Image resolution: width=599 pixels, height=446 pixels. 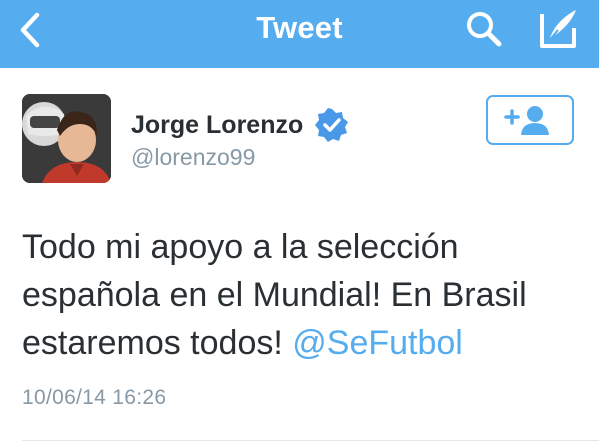 What do you see at coordinates (157, 343) in the screenshot?
I see `tweet-text-segment: estaremos todos!` at bounding box center [157, 343].